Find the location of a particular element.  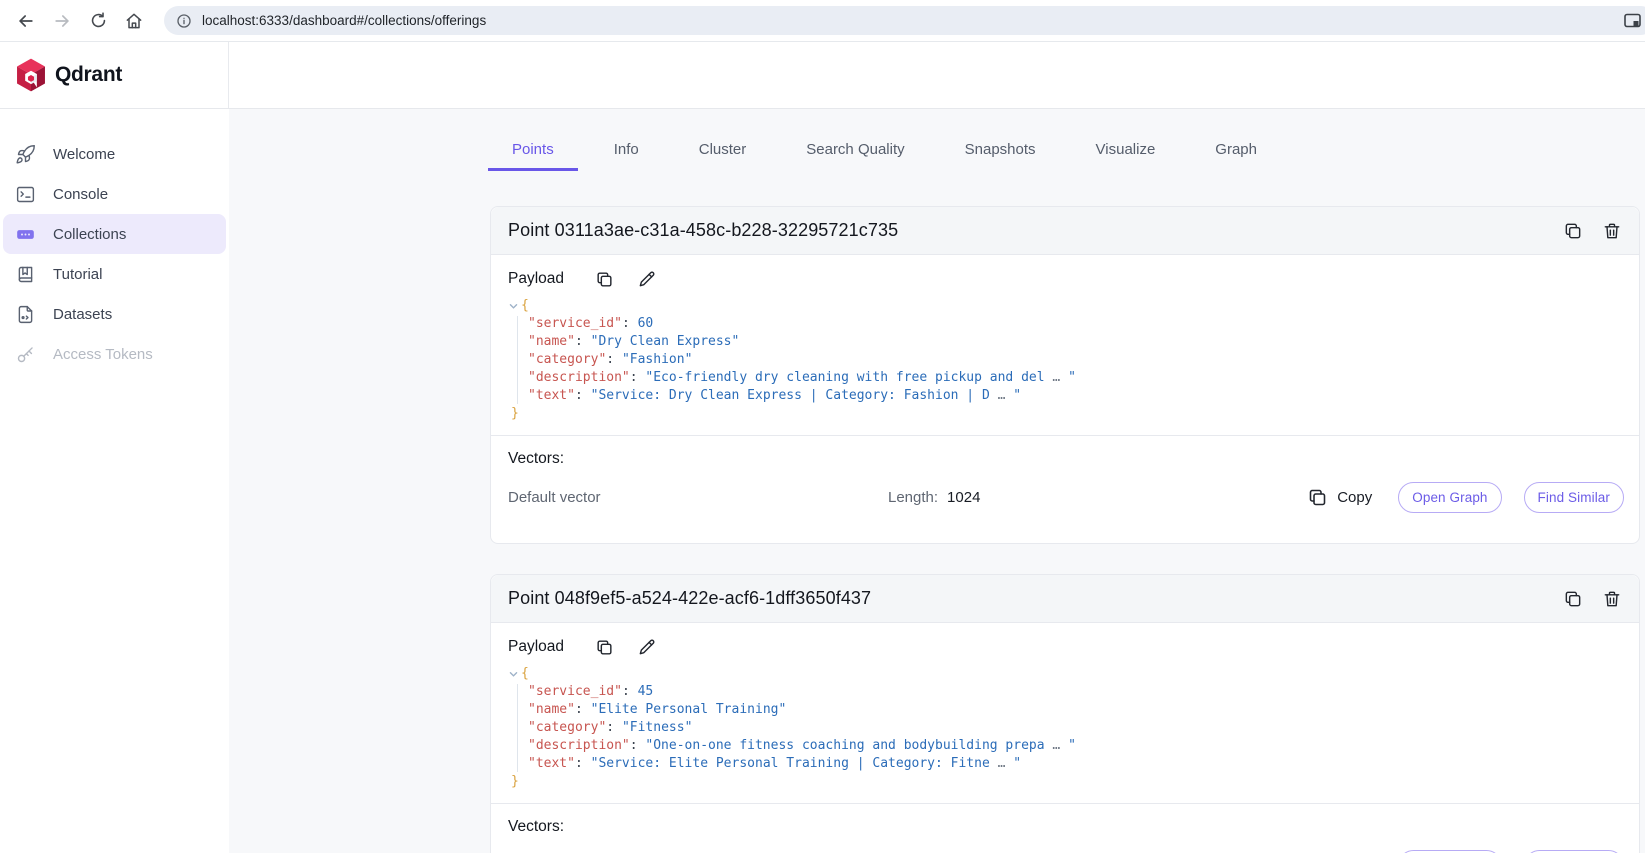

sidebar-item-label: Collections is located at coordinates (90, 234).